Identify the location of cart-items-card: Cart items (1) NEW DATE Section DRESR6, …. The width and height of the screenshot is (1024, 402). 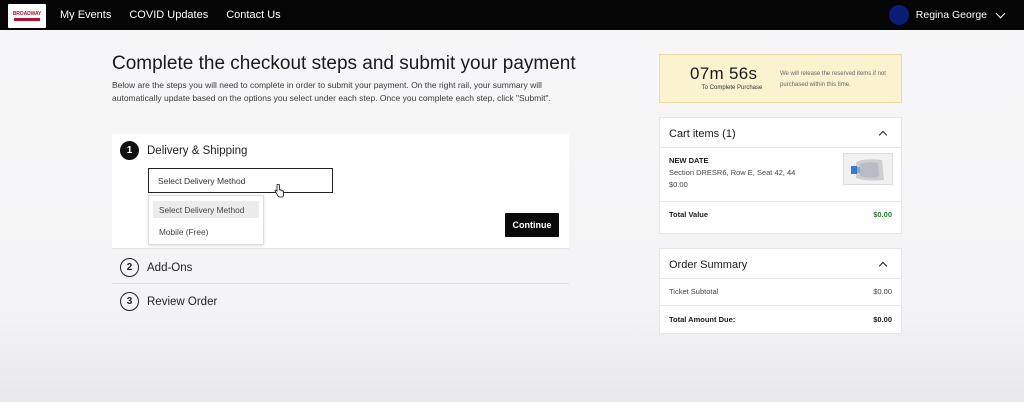
(780, 175).